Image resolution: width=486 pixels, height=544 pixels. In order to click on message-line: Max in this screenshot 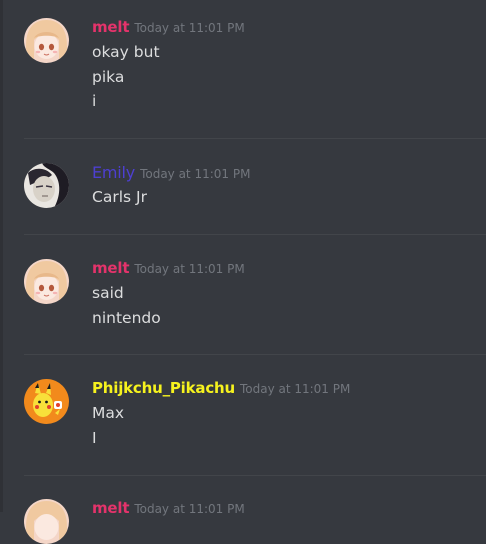, I will do `click(108, 413)`.